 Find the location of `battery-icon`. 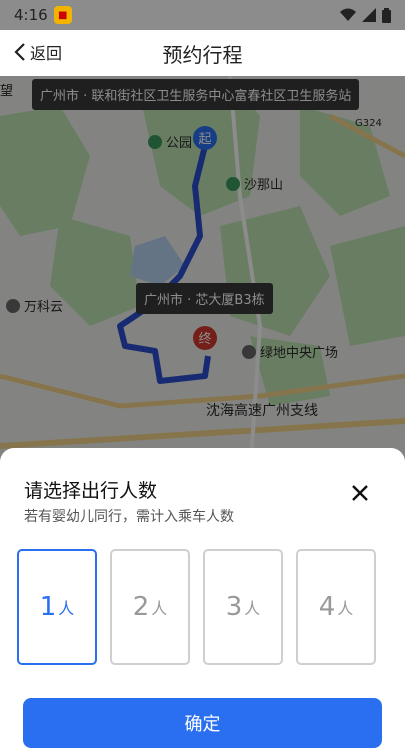

battery-icon is located at coordinates (386, 15).